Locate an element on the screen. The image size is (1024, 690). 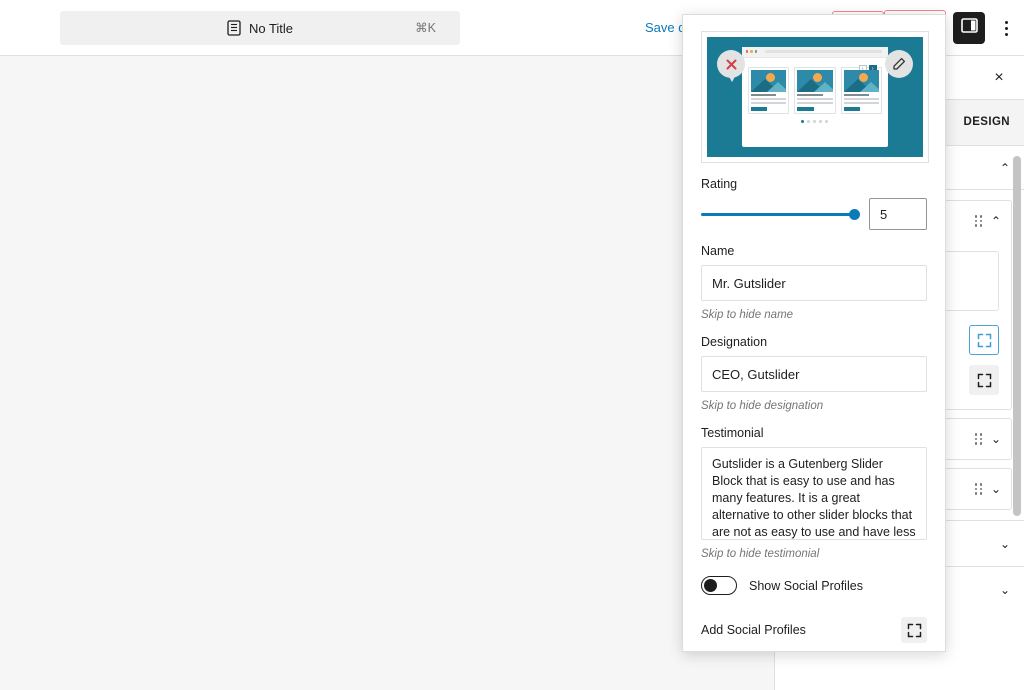
show-social-profiles-row: Show Social Profiles is located at coordinates (814, 585).